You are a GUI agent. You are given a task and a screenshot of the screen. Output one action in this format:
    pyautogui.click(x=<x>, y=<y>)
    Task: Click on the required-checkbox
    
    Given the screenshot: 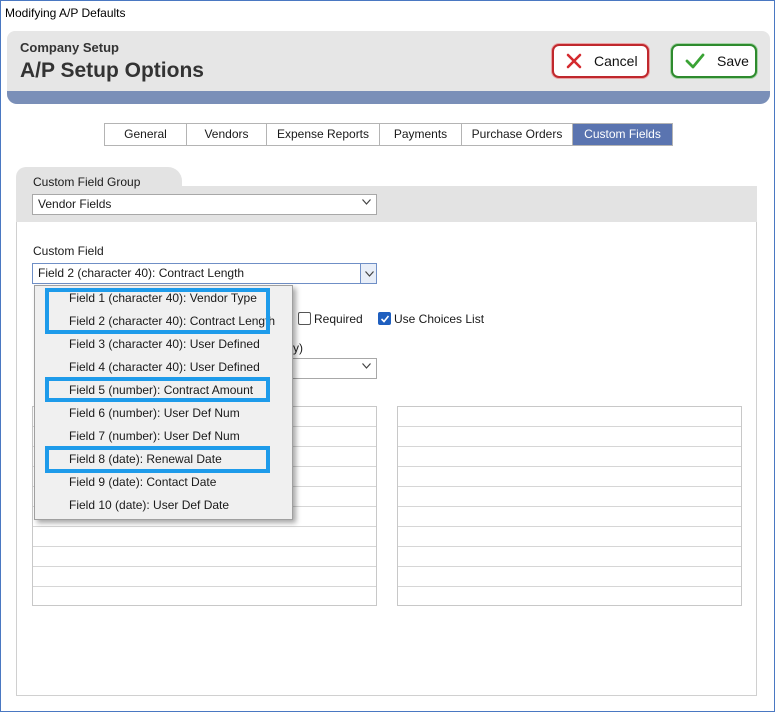 What is the action you would take?
    pyautogui.click(x=304, y=318)
    